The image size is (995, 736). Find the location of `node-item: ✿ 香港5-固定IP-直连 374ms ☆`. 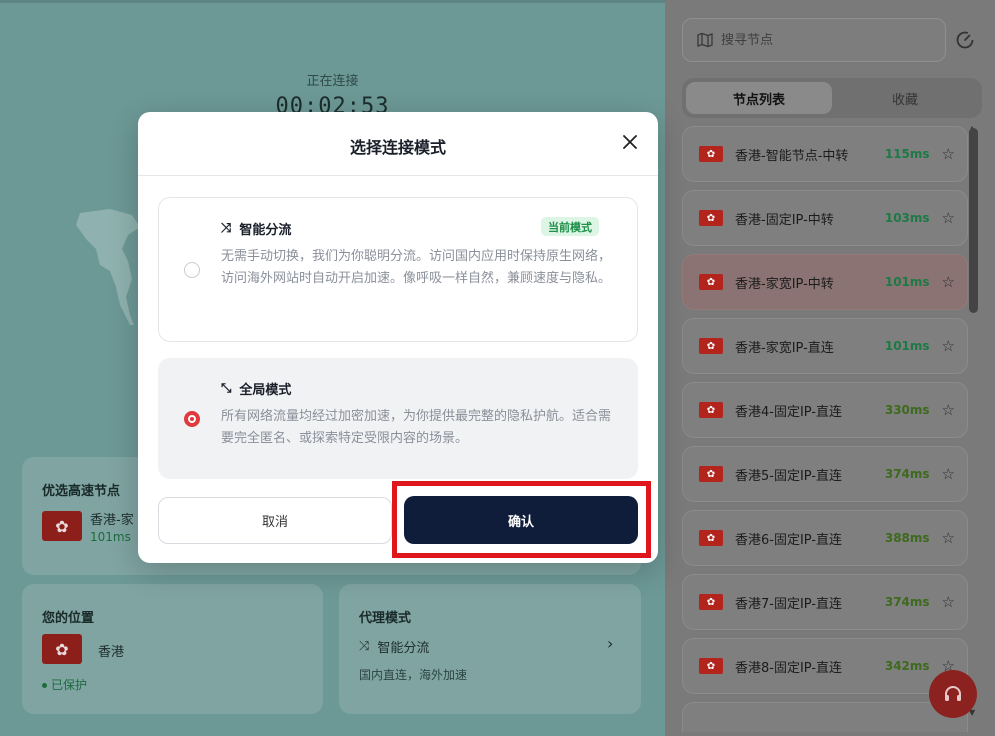

node-item: ✿ 香港5-固定IP-直连 374ms ☆ is located at coordinates (825, 474).